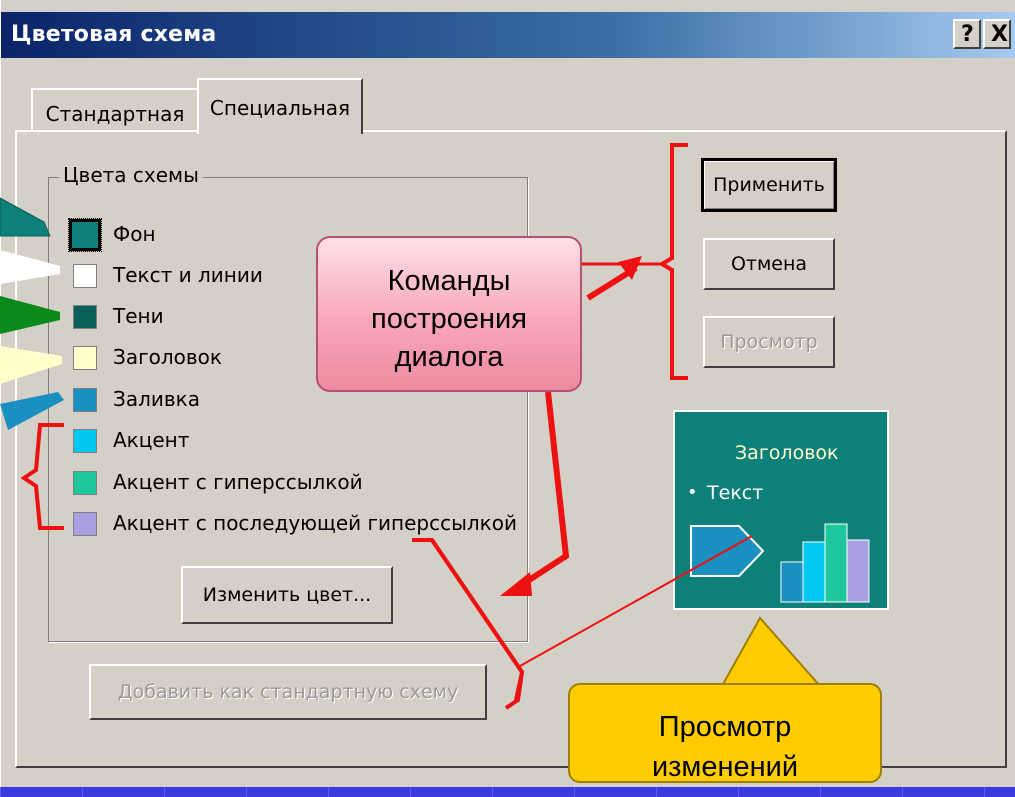  I want to click on view-changes-callout: Просмотр изменений, so click(725, 733).